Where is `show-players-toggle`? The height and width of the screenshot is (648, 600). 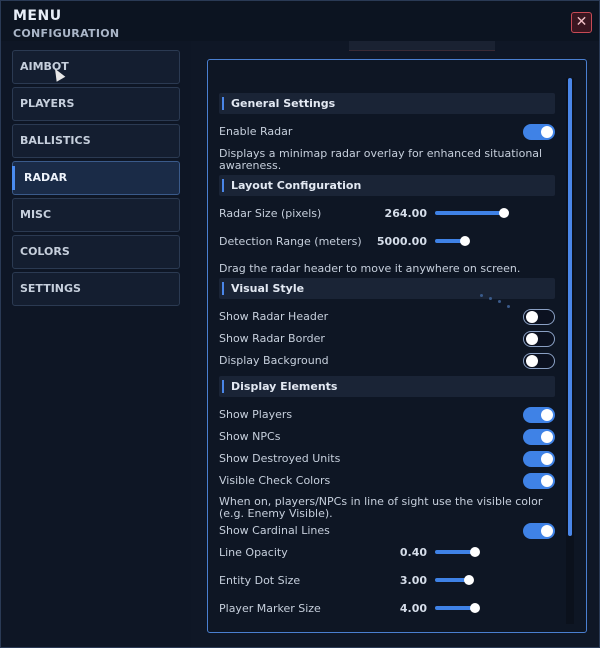
show-players-toggle is located at coordinates (539, 415).